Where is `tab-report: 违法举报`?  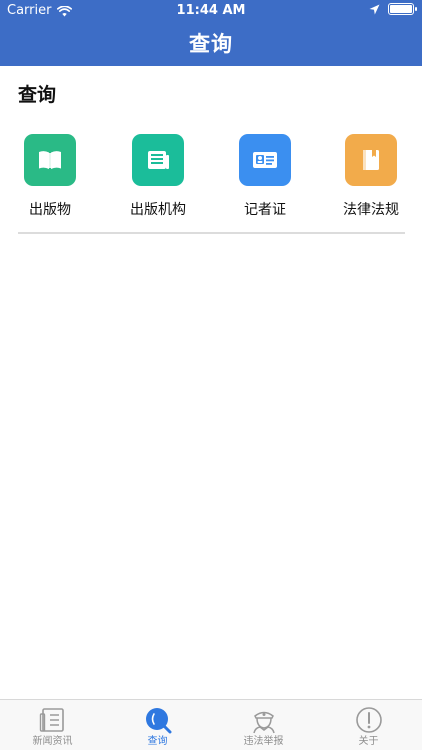
tab-report: 违法举报 is located at coordinates (263, 725).